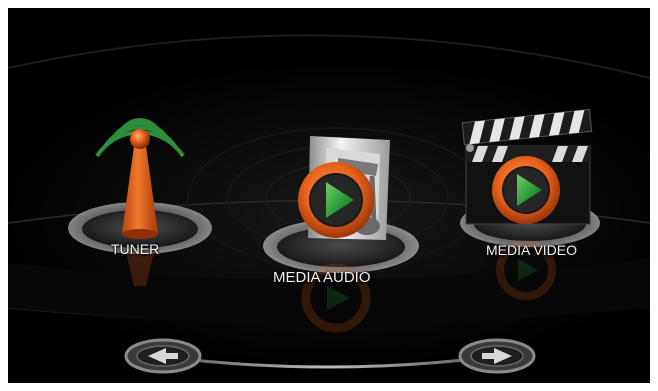 The image size is (658, 391). I want to click on previous-page-button, so click(163, 356).